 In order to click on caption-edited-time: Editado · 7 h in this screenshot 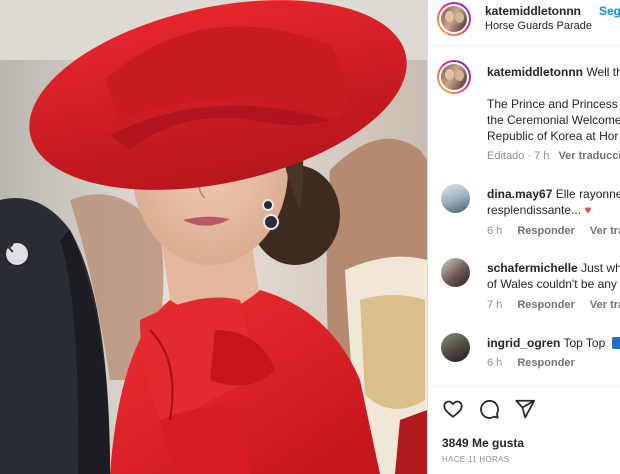, I will do `click(518, 156)`.